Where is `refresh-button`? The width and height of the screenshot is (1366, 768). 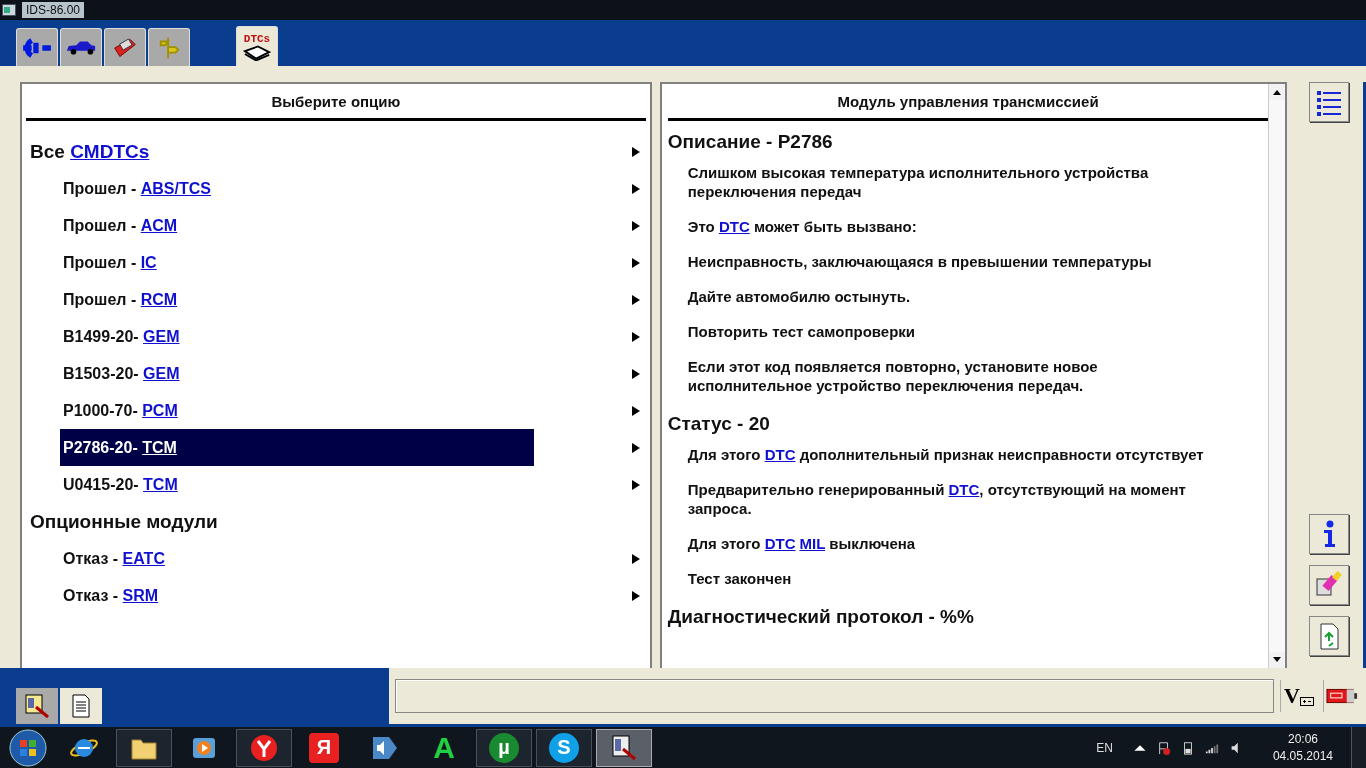 refresh-button is located at coordinates (1329, 636).